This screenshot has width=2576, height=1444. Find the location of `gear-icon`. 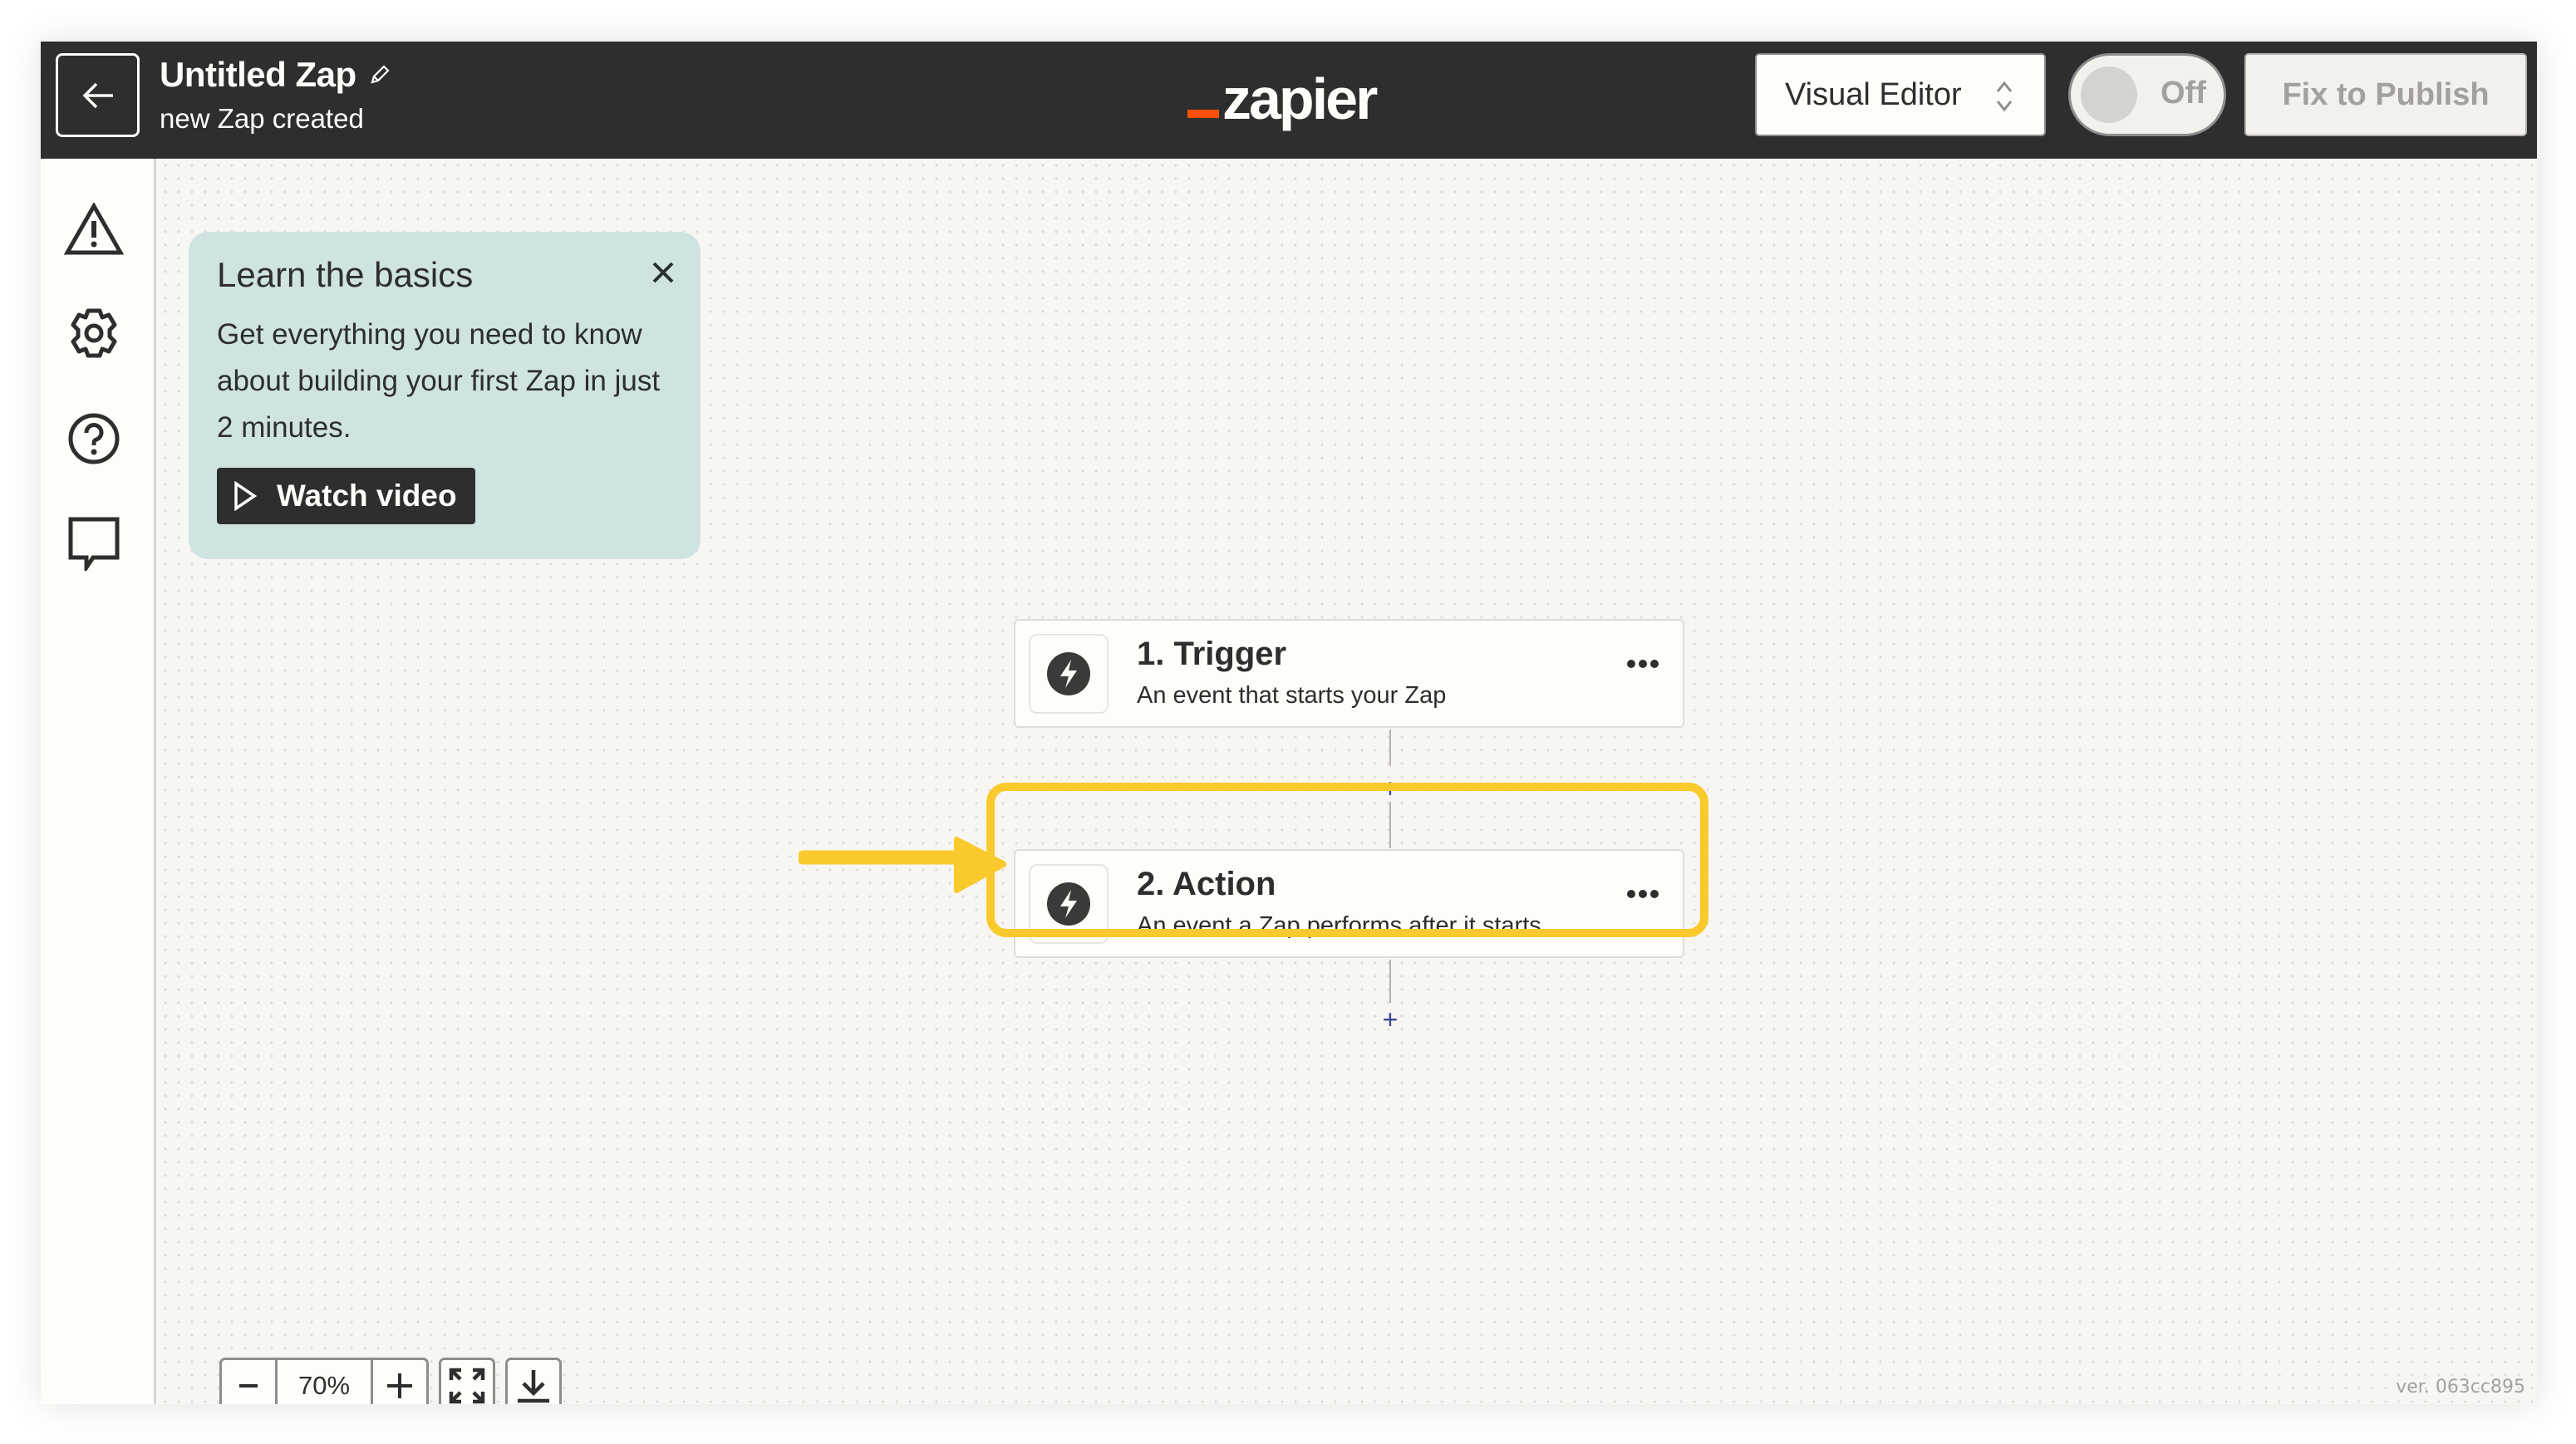

gear-icon is located at coordinates (94, 333).